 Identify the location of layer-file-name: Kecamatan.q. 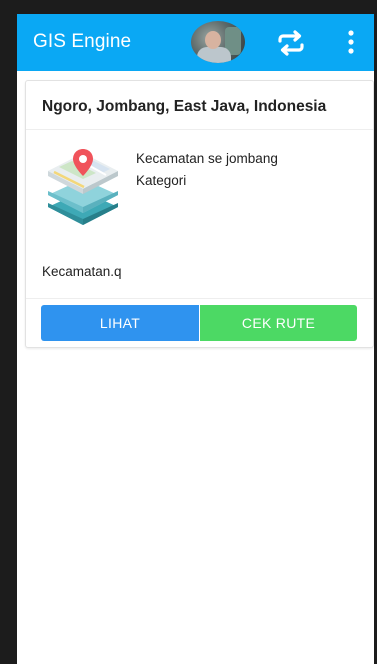
(82, 271).